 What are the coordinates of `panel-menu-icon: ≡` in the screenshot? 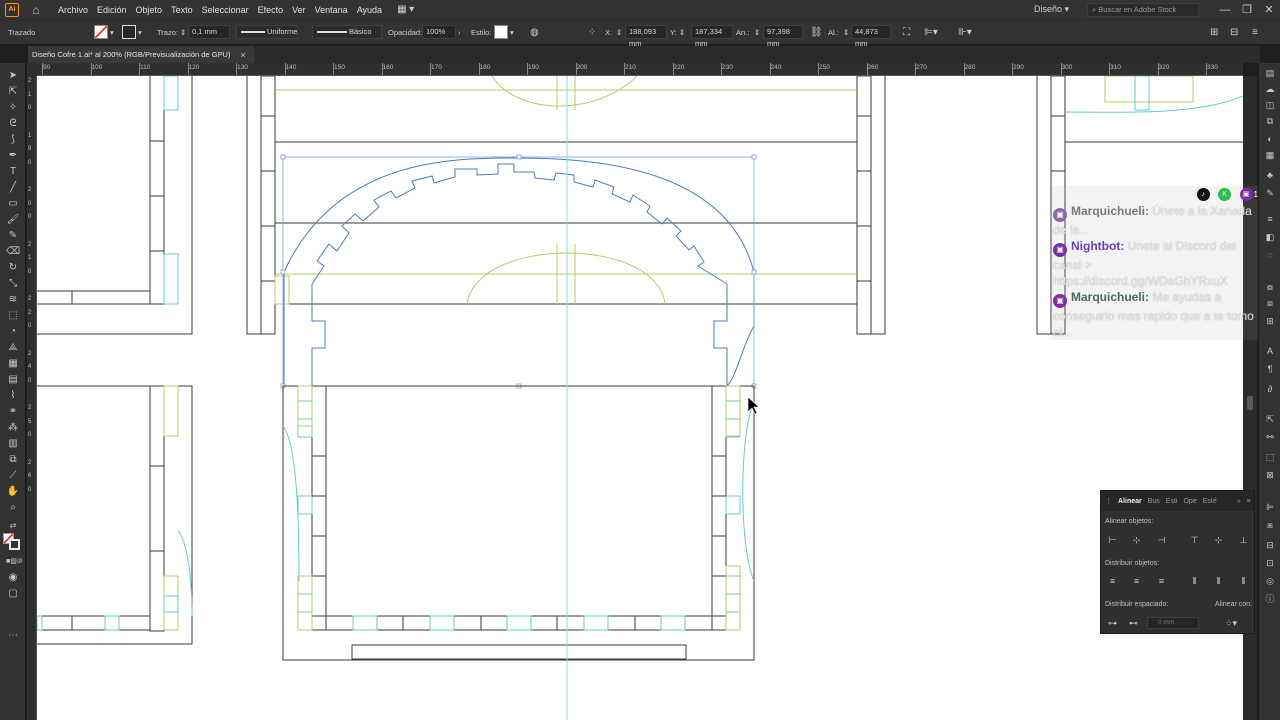 It's located at (1249, 501).